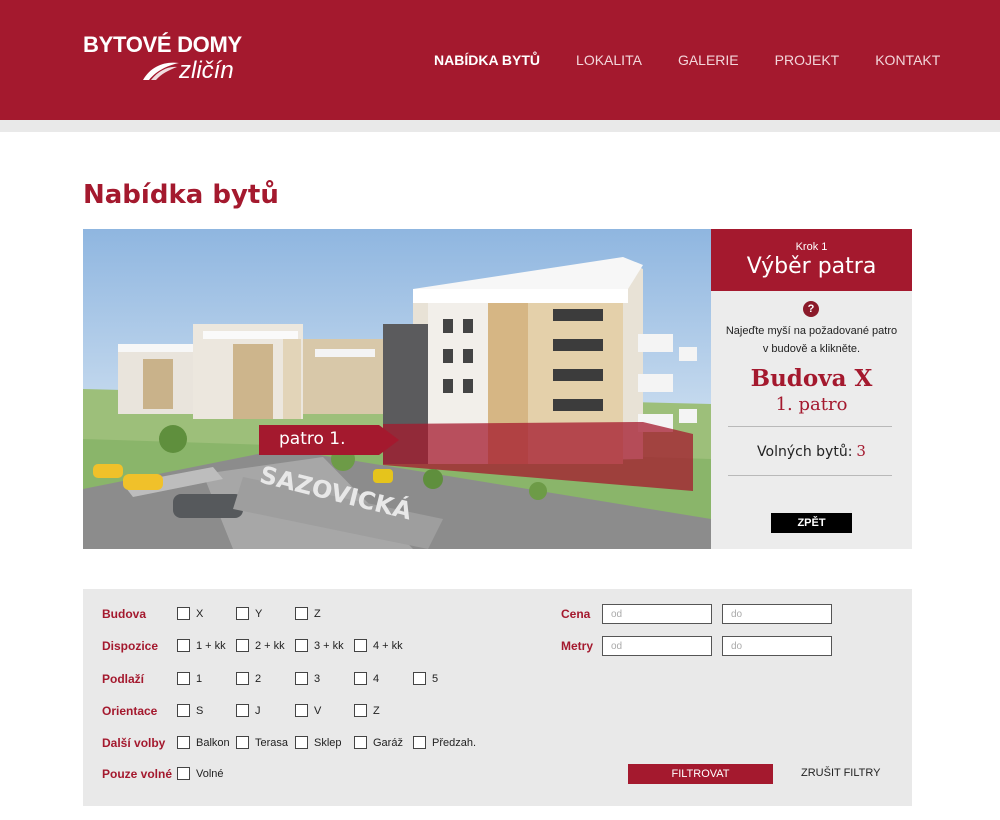 This screenshot has width=1000, height=820. I want to click on filter-label-orientace: Orientace, so click(130, 711).